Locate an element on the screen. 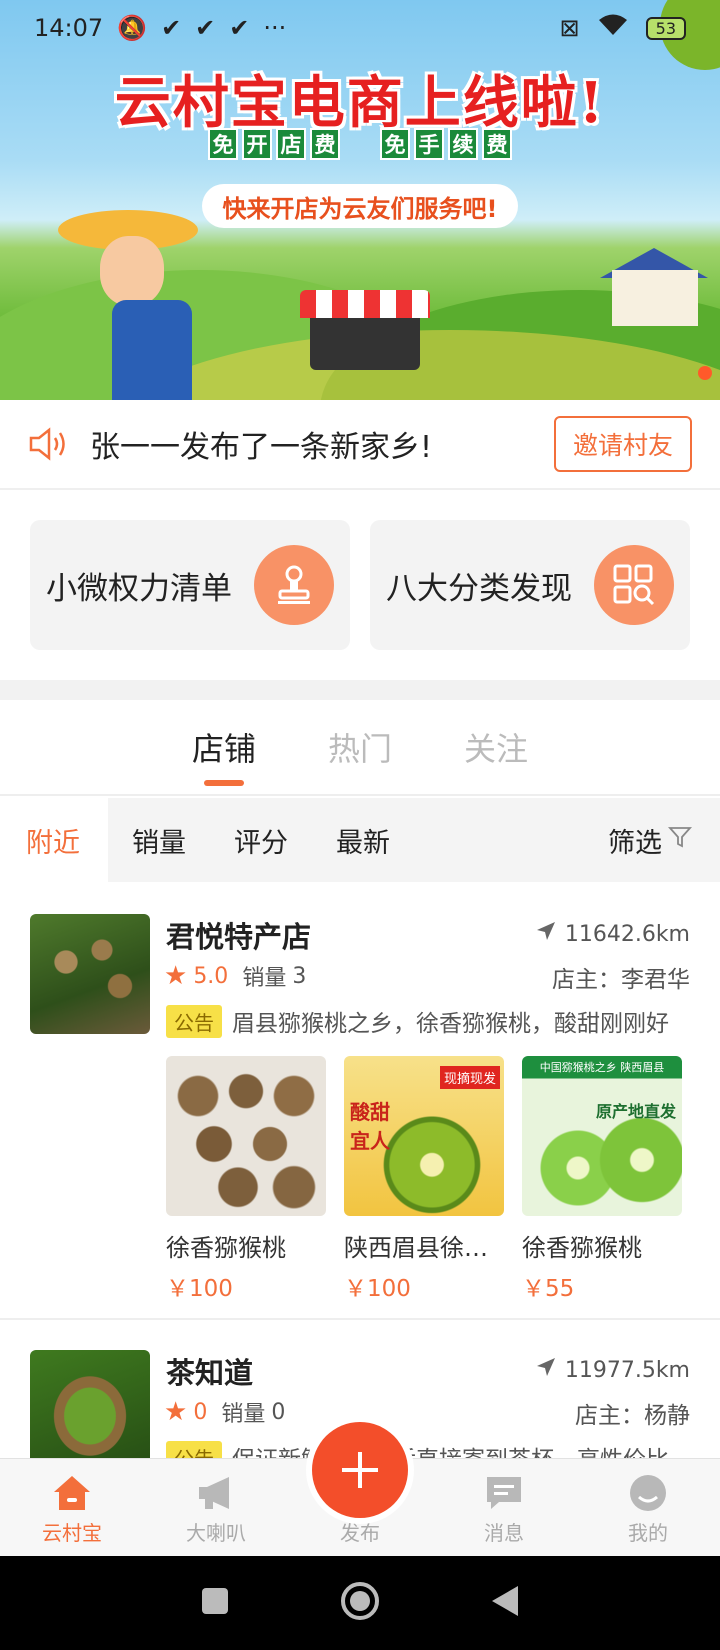 The image size is (720, 1650). nav-item-home: 云村宝 is located at coordinates (72, 1507).